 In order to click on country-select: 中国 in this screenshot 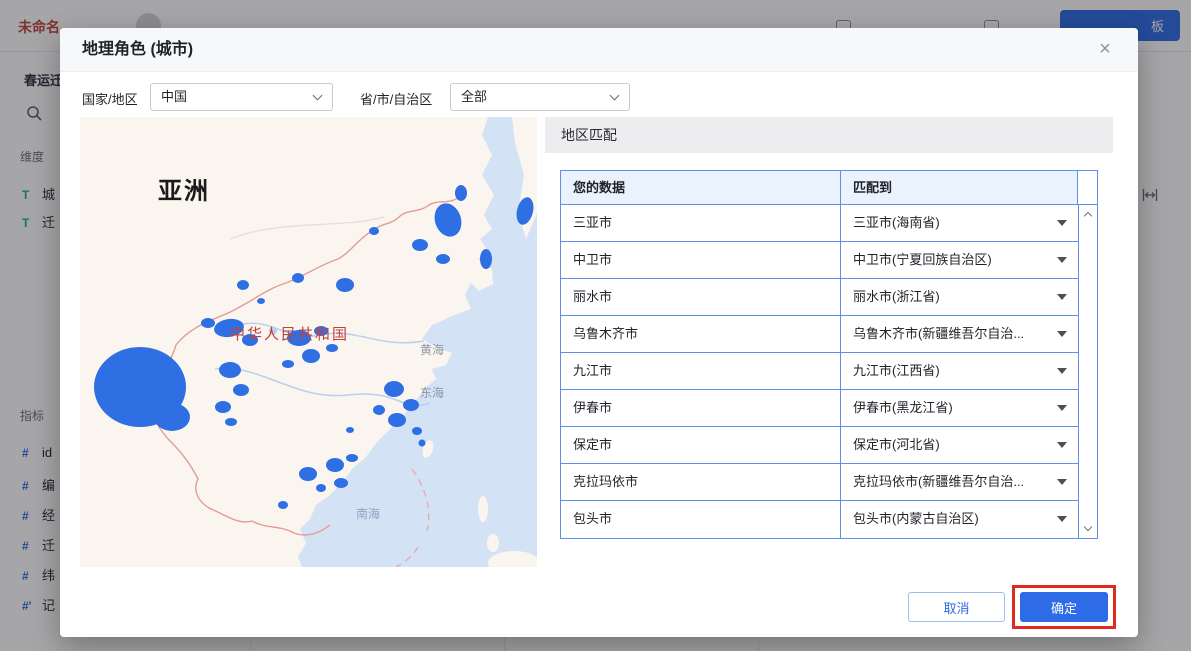, I will do `click(241, 97)`.